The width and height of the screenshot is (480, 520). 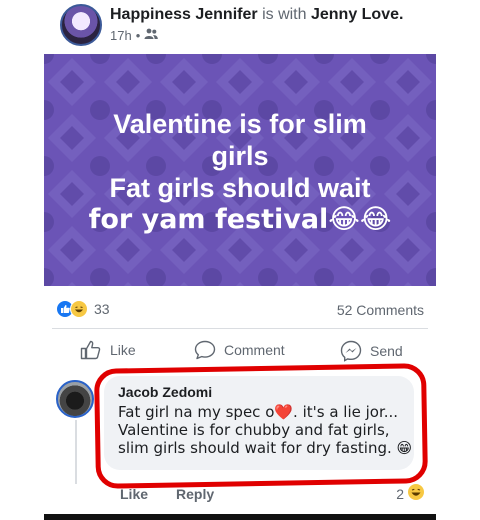 What do you see at coordinates (151, 35) in the screenshot?
I see `friends-icon` at bounding box center [151, 35].